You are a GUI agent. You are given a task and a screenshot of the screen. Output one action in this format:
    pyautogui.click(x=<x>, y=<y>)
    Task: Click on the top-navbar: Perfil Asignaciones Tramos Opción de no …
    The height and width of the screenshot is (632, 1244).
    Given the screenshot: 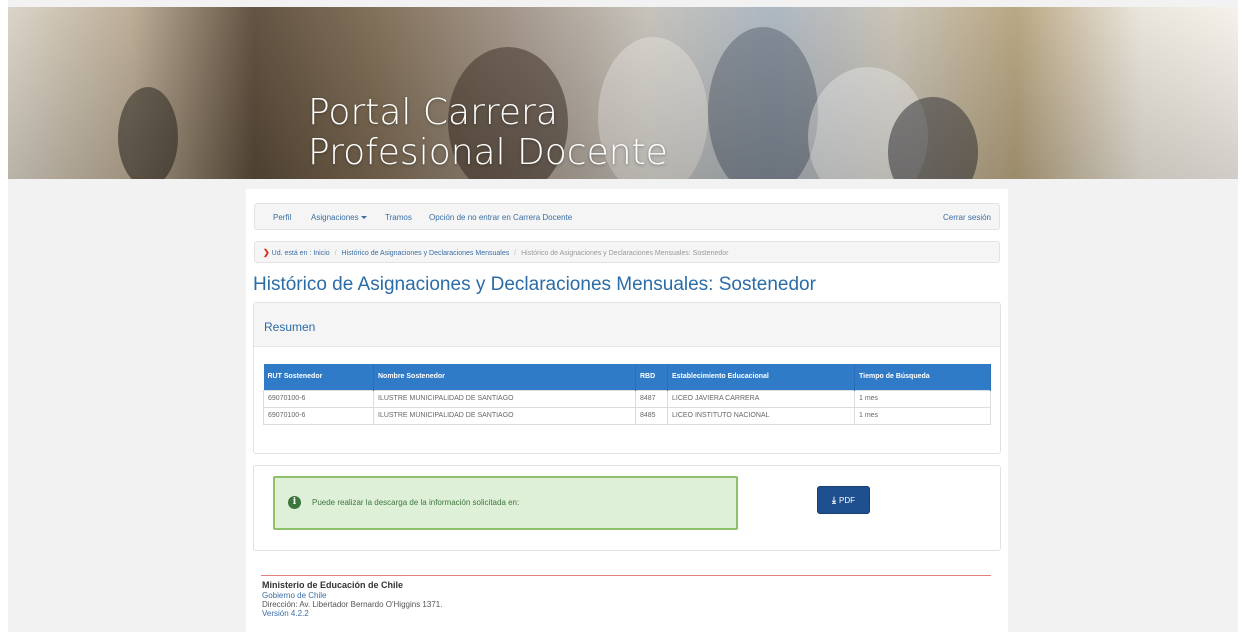 What is the action you would take?
    pyautogui.click(x=627, y=216)
    